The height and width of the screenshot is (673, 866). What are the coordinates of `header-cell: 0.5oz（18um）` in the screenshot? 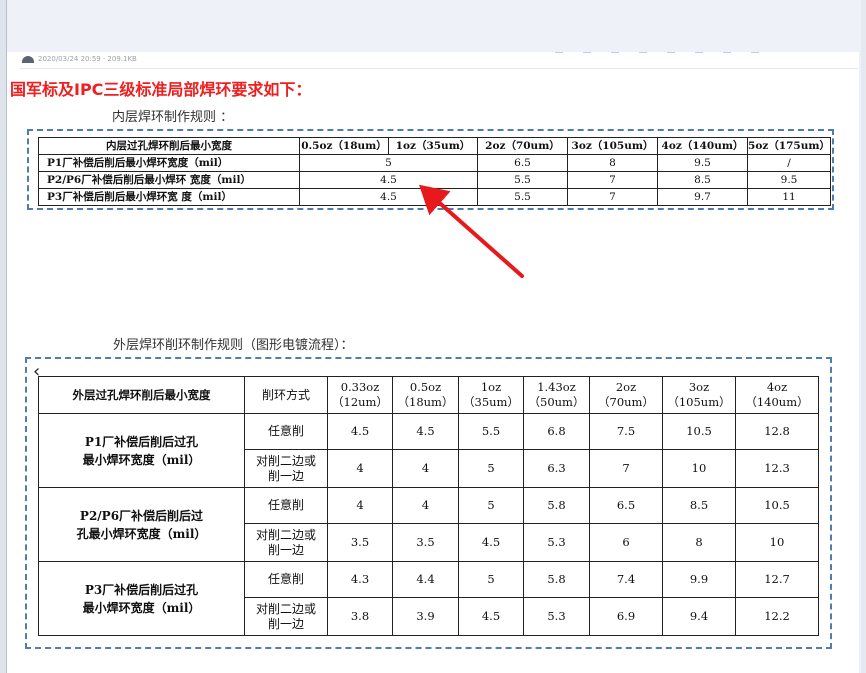 It's located at (425, 395).